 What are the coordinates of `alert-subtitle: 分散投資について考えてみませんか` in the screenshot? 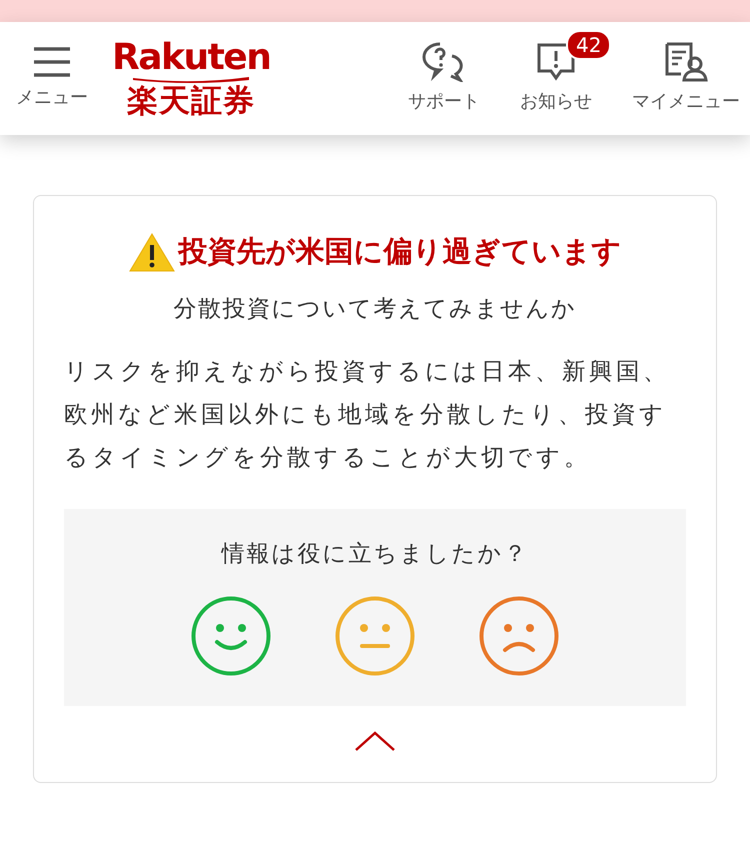 It's located at (375, 309).